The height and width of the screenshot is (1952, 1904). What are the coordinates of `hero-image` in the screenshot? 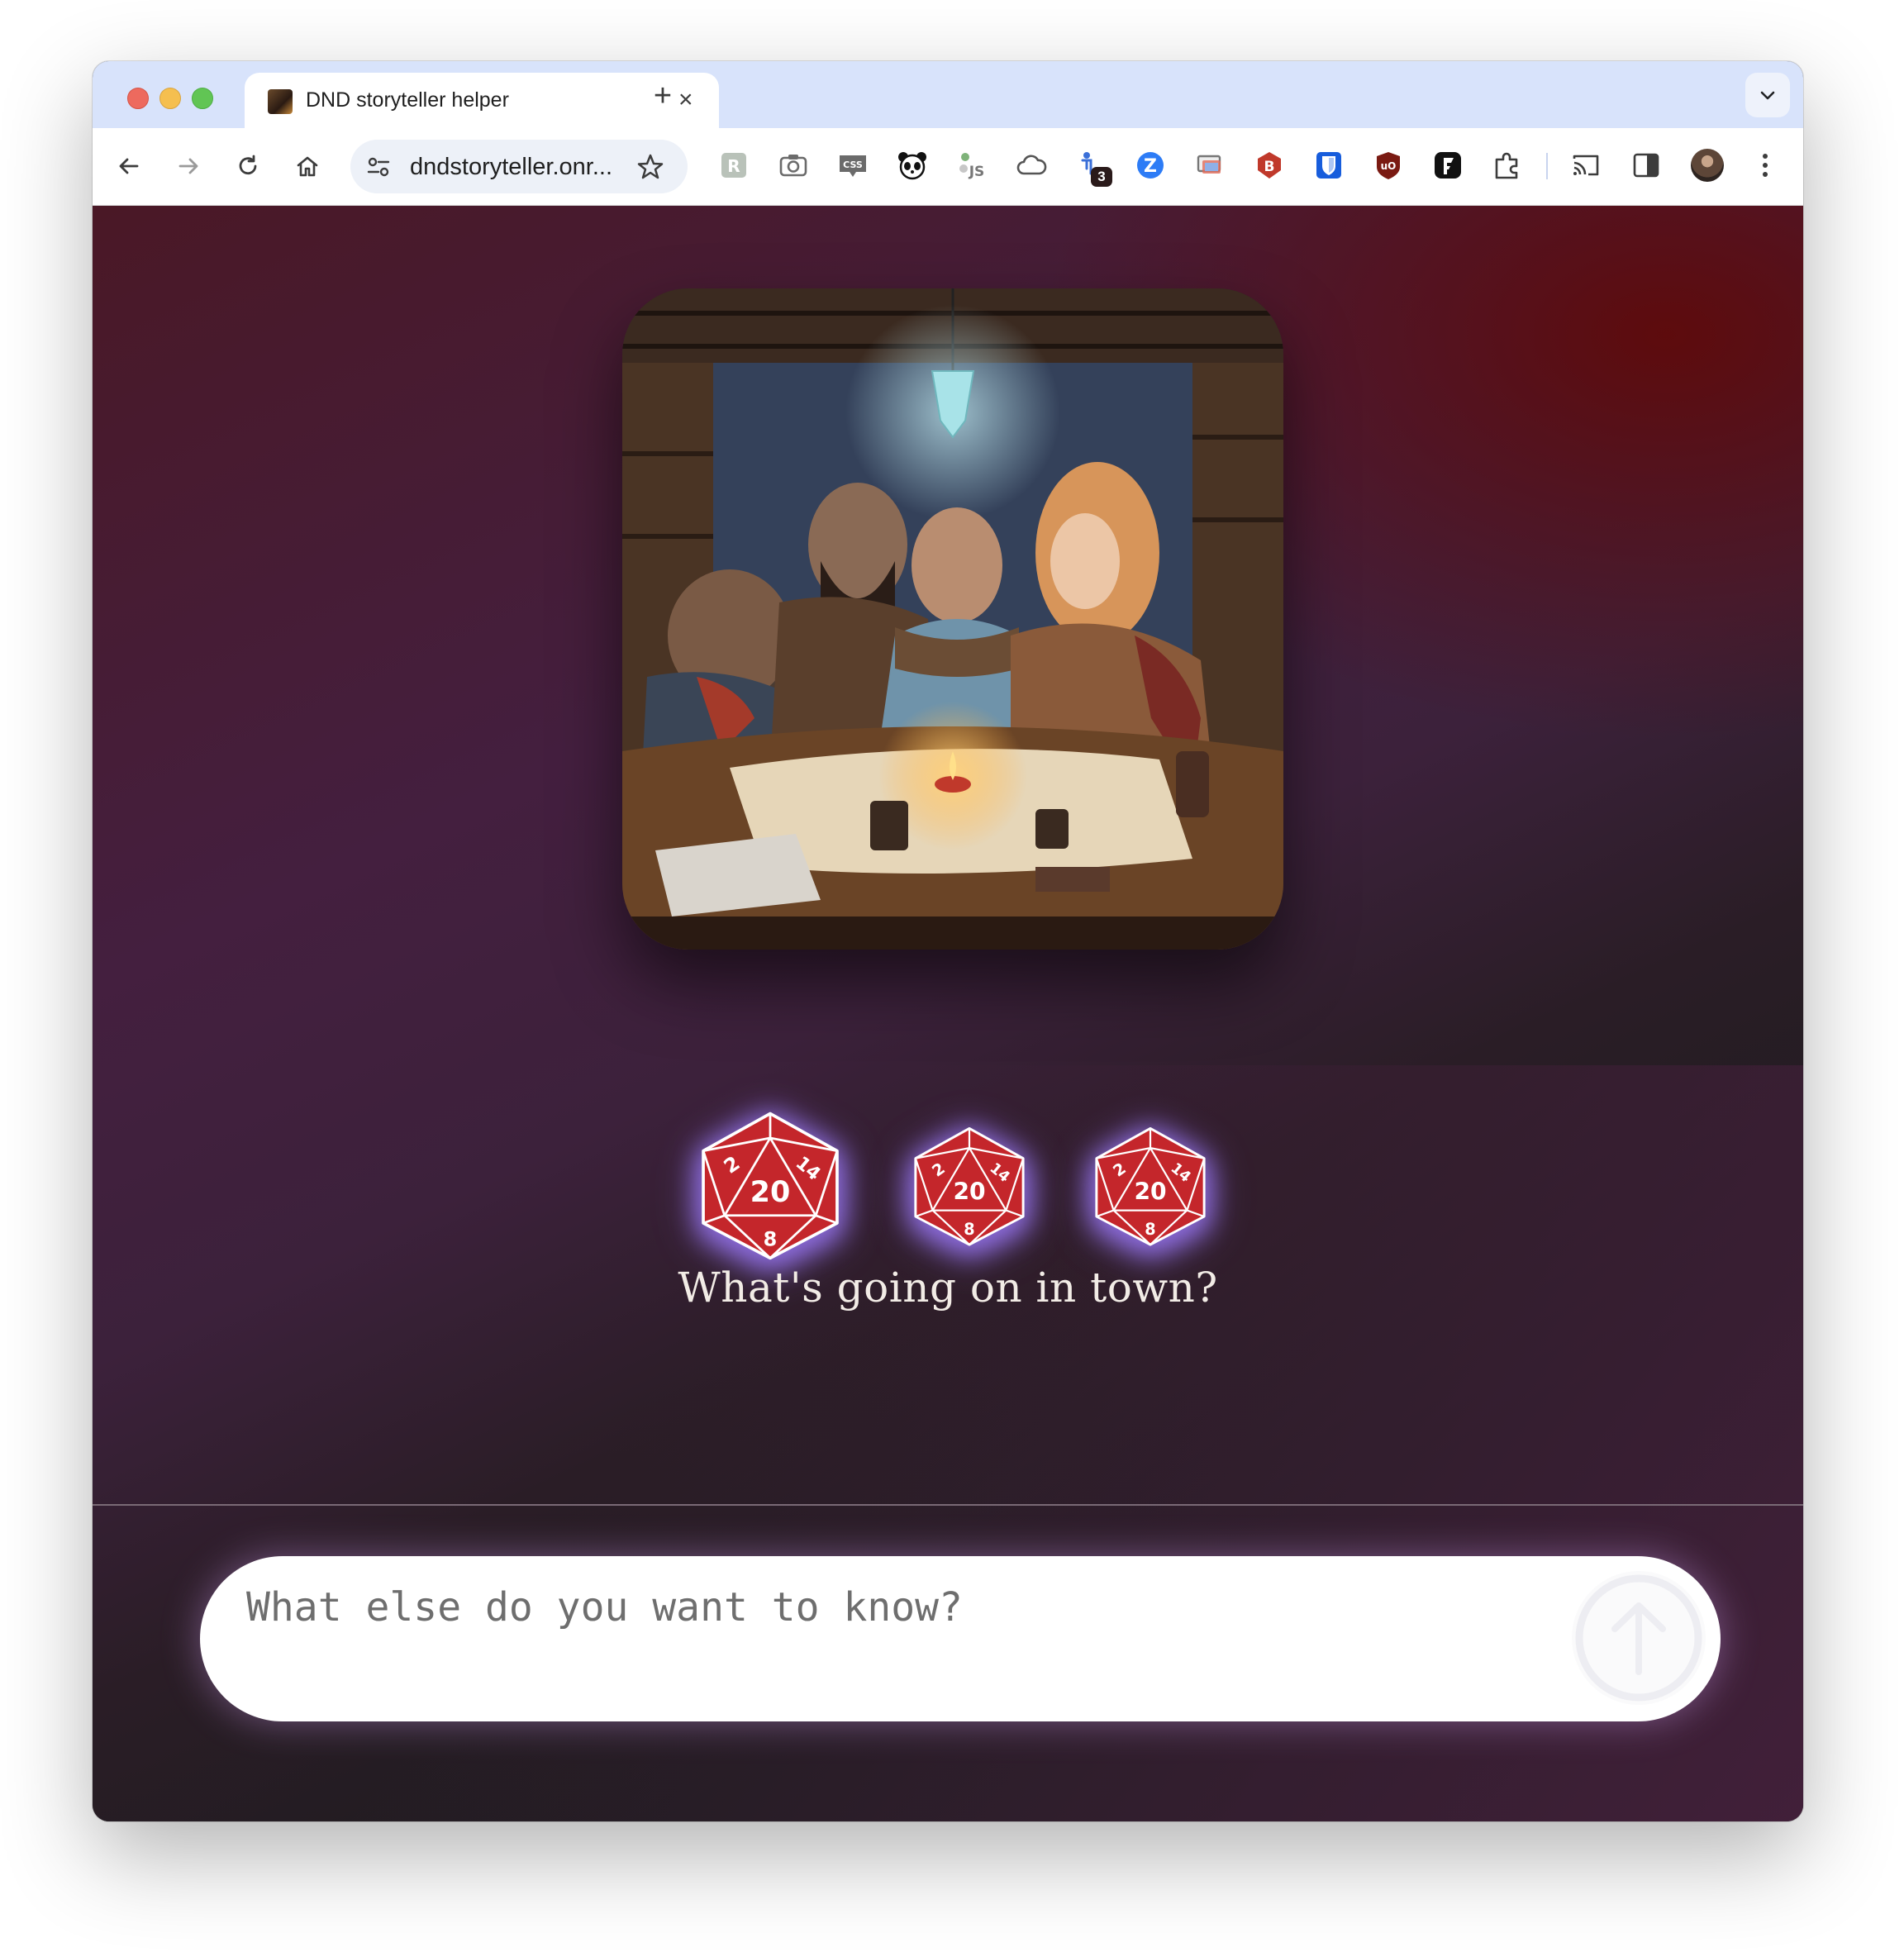 It's located at (952, 619).